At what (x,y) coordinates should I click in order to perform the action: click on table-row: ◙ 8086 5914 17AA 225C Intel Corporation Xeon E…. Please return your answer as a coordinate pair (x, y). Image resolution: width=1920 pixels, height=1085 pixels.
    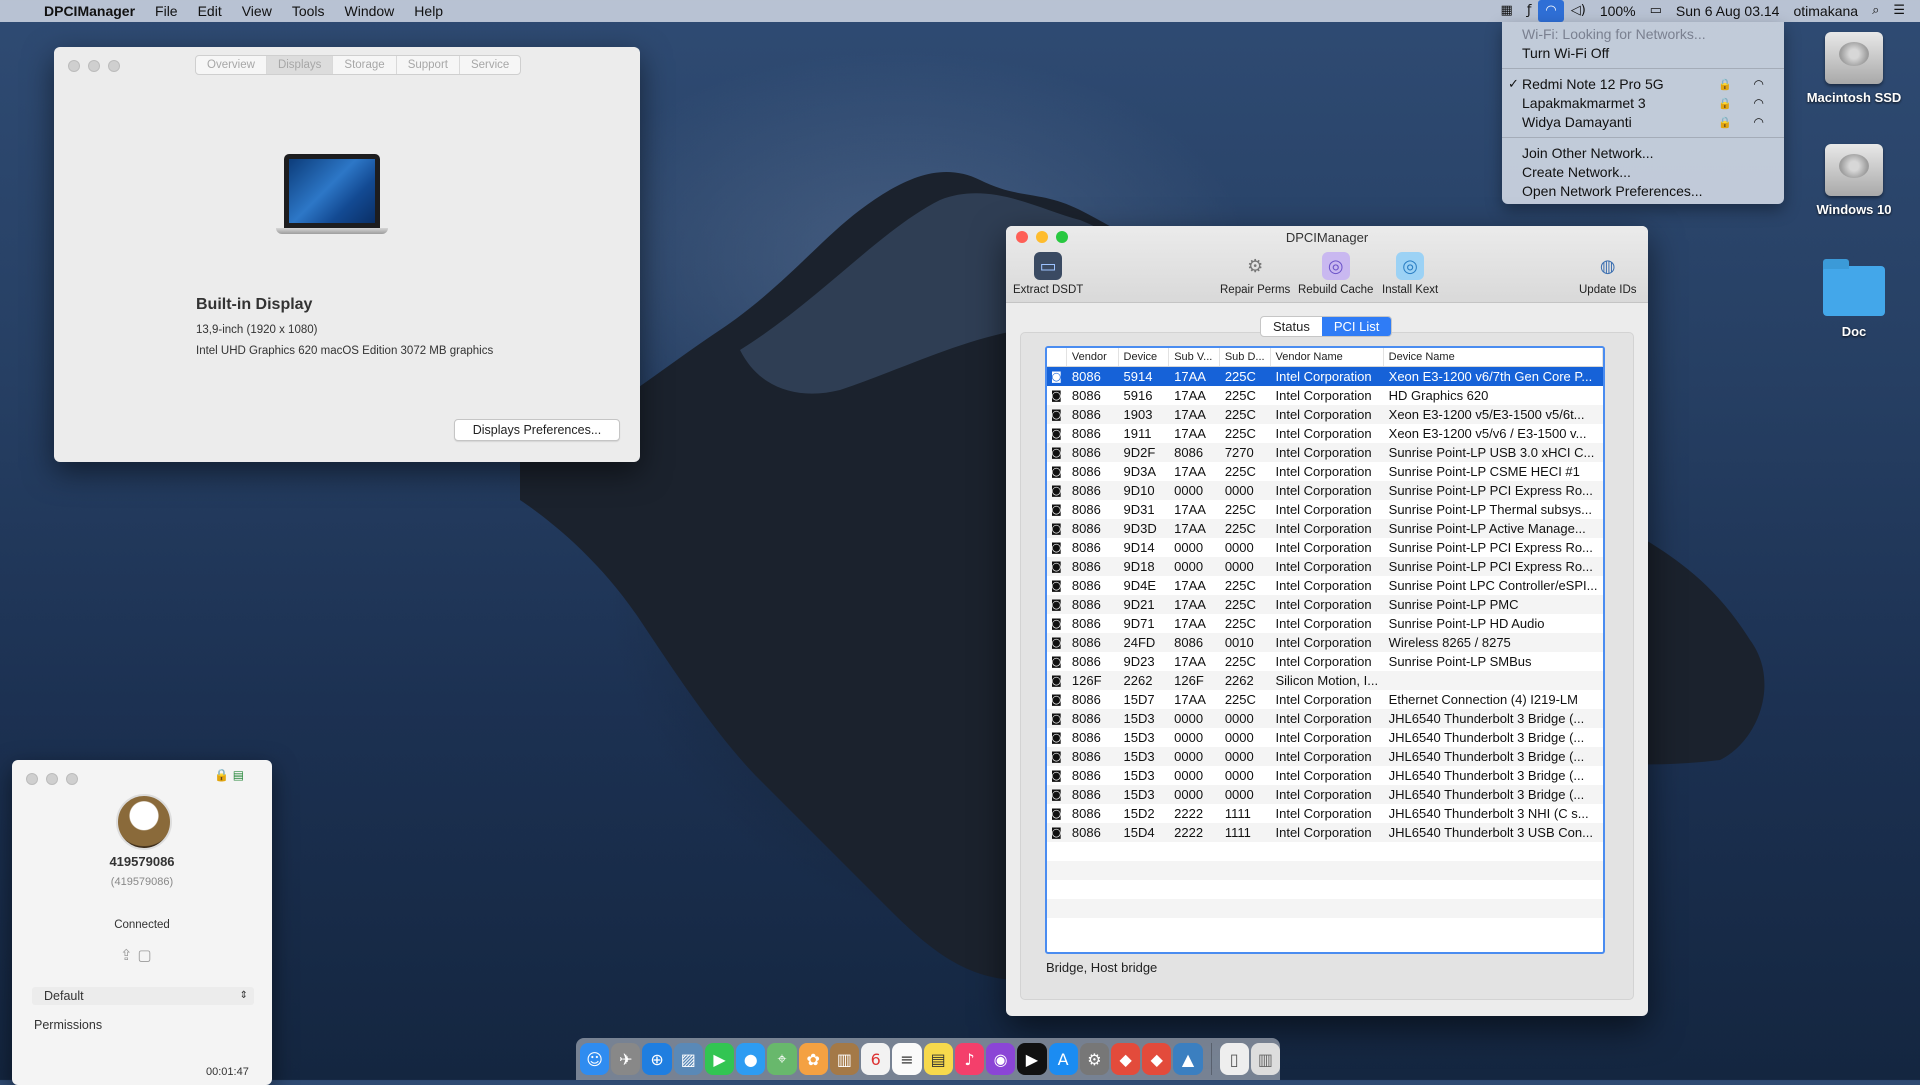
    Looking at the image, I should click on (1325, 376).